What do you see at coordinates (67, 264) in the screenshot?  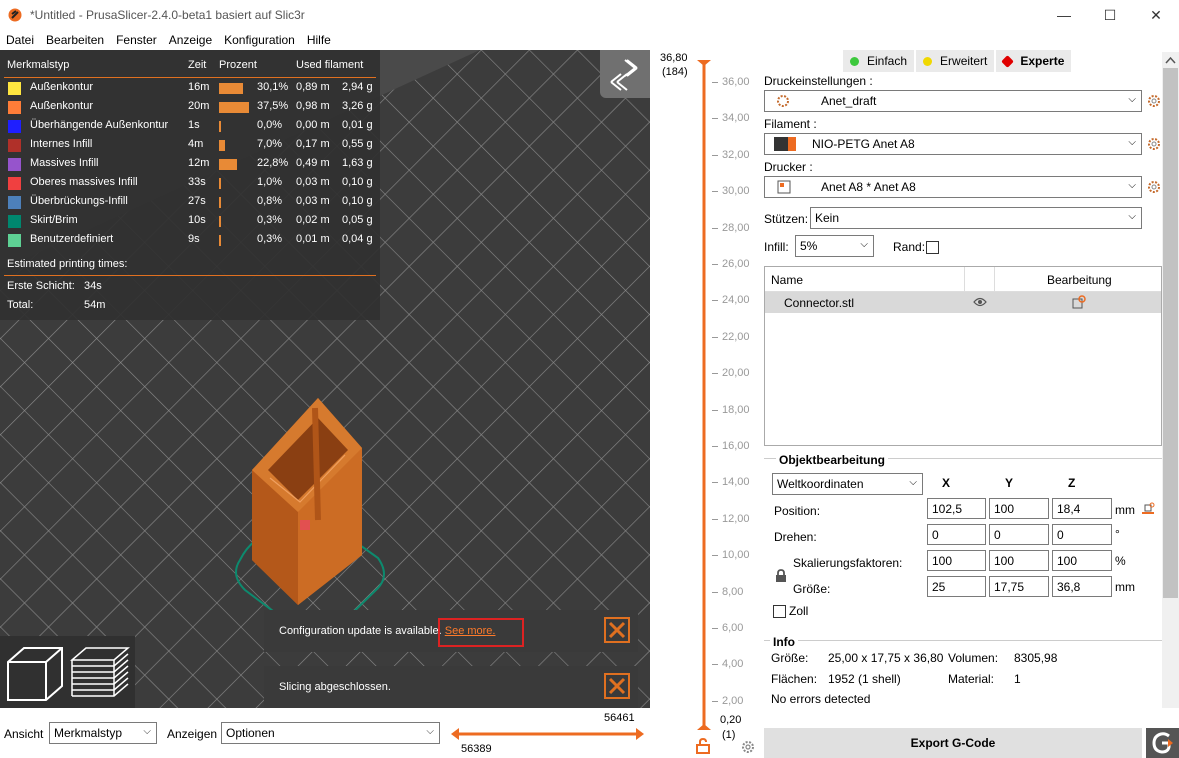 I see `estimated-times-title: Estimated printing times:` at bounding box center [67, 264].